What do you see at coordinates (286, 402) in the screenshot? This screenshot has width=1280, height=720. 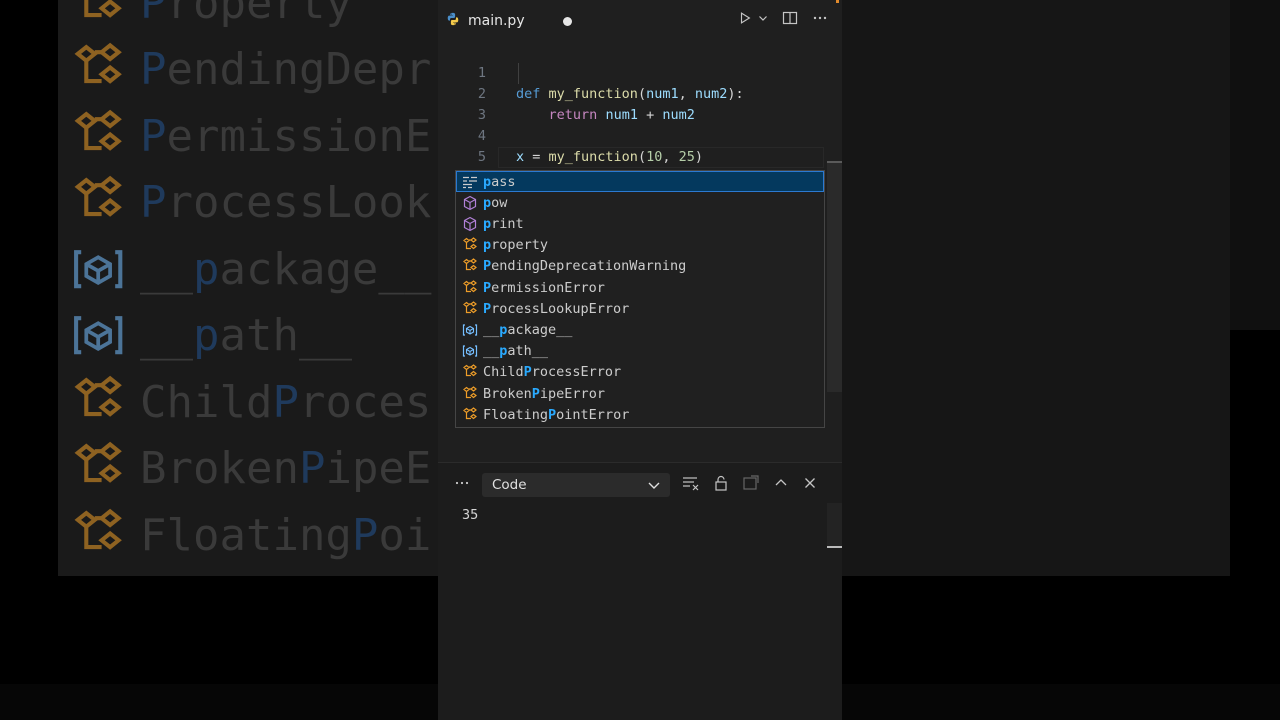 I see `background-row-text: ChildProces` at bounding box center [286, 402].